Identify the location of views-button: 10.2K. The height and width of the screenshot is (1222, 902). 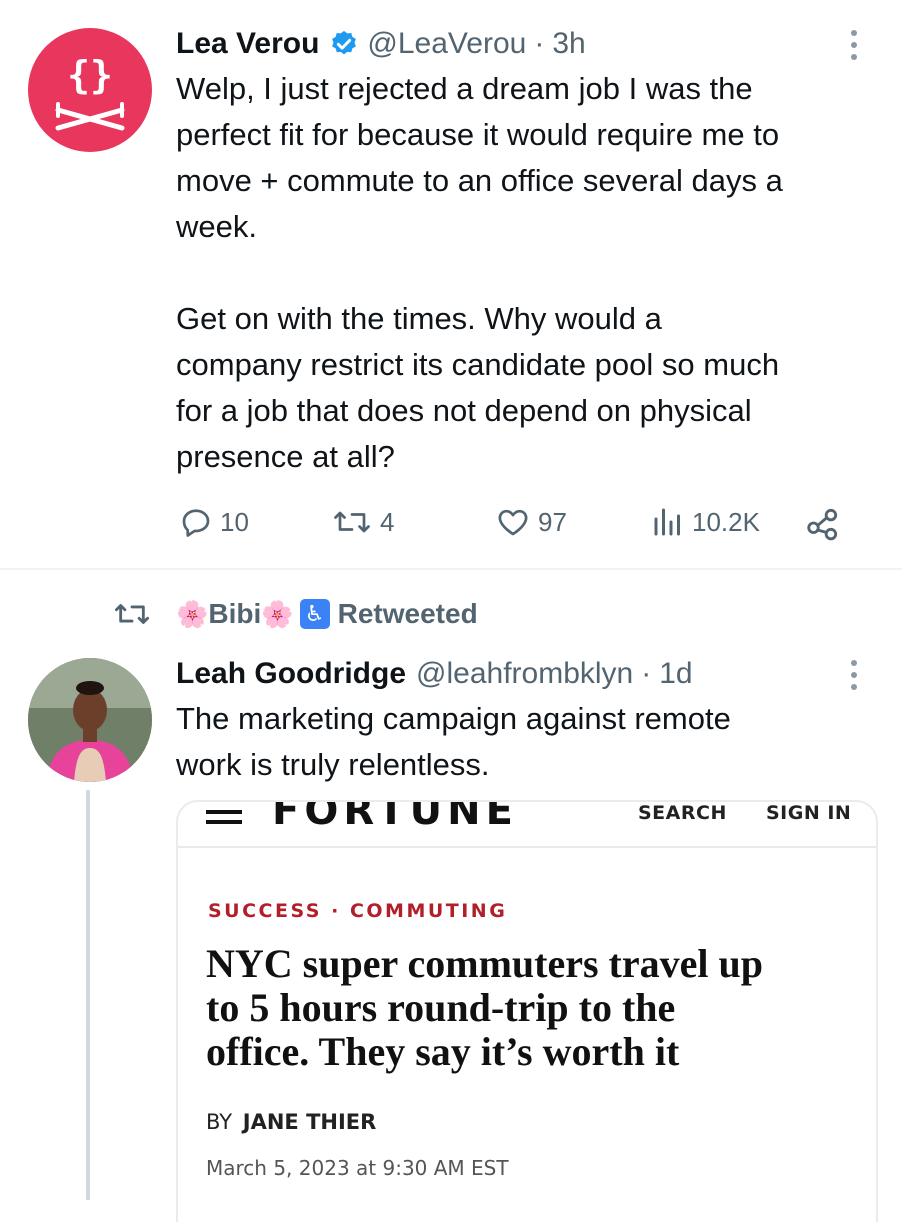
(705, 522).